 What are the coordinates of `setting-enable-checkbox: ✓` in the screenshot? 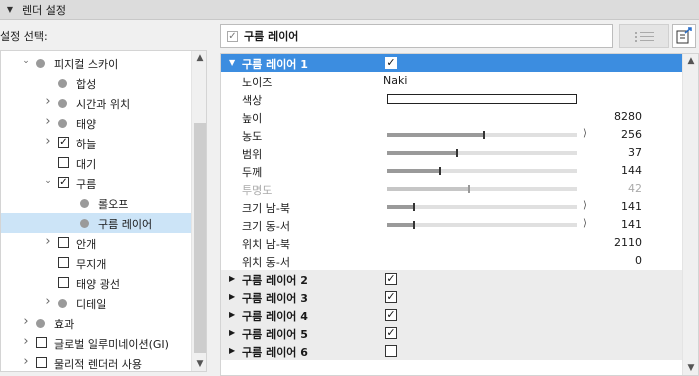 It's located at (232, 36).